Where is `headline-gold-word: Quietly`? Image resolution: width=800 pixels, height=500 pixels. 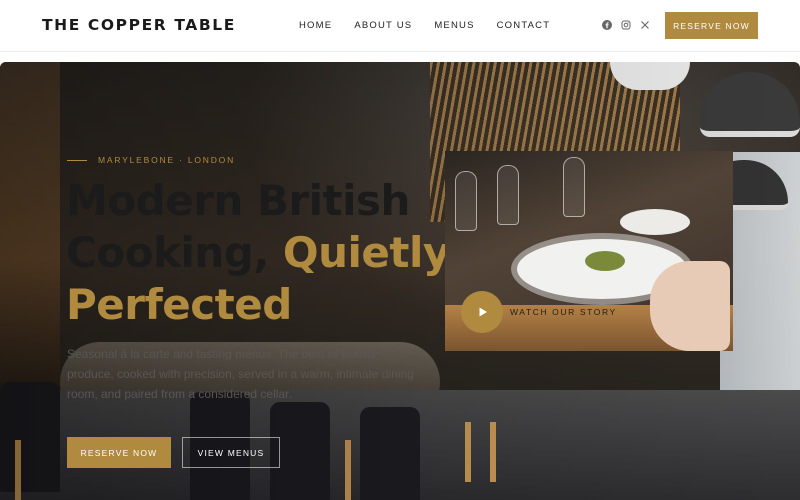
headline-gold-word: Quietly is located at coordinates (366, 252).